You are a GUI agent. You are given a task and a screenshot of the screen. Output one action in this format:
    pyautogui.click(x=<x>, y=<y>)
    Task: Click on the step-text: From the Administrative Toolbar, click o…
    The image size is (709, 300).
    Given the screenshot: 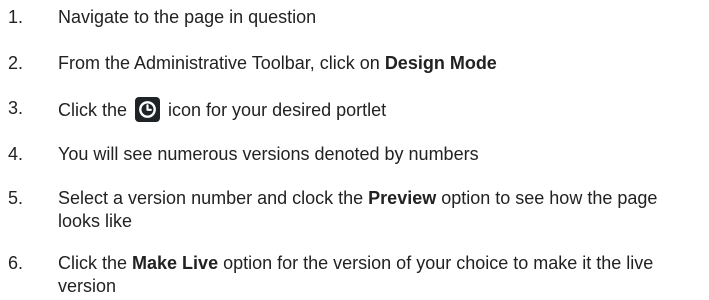 What is the action you would take?
    pyautogui.click(x=383, y=63)
    